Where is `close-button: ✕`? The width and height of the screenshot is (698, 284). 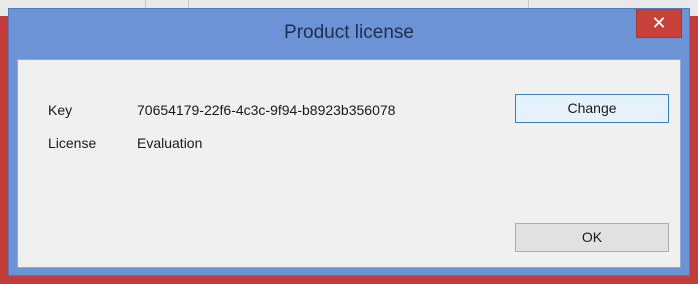
close-button: ✕ is located at coordinates (659, 23).